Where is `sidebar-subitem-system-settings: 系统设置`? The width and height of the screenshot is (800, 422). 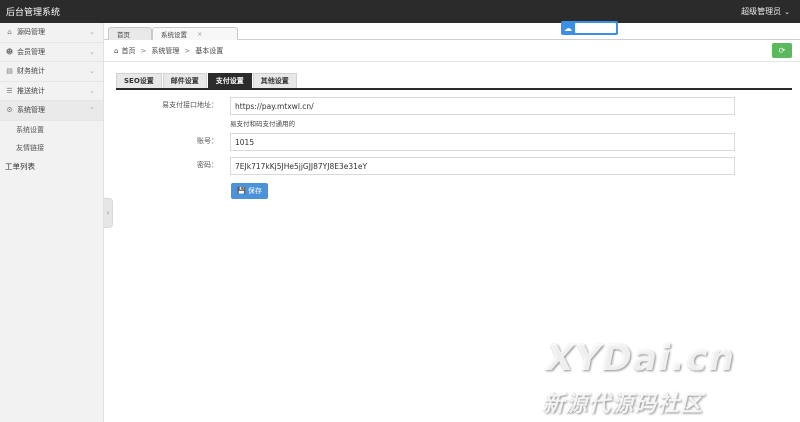
sidebar-subitem-system-settings: 系统设置 is located at coordinates (51, 130).